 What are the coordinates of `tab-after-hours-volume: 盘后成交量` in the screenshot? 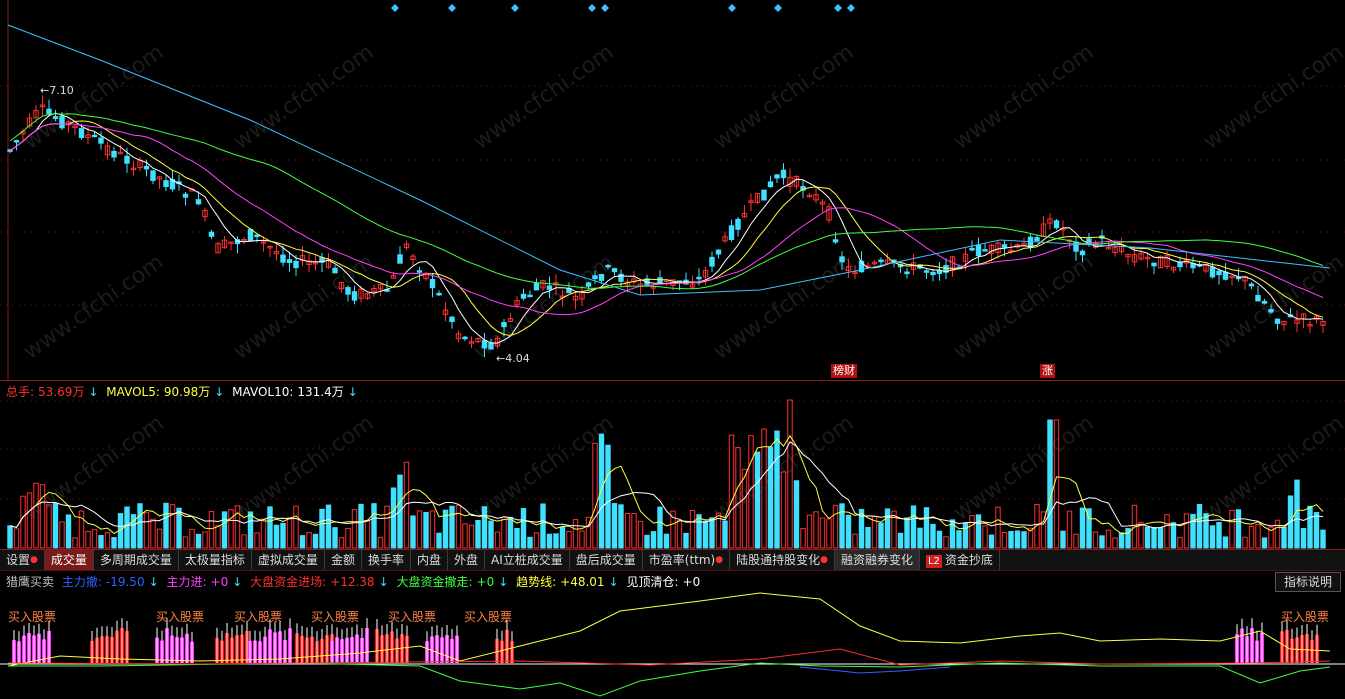 It's located at (606, 560).